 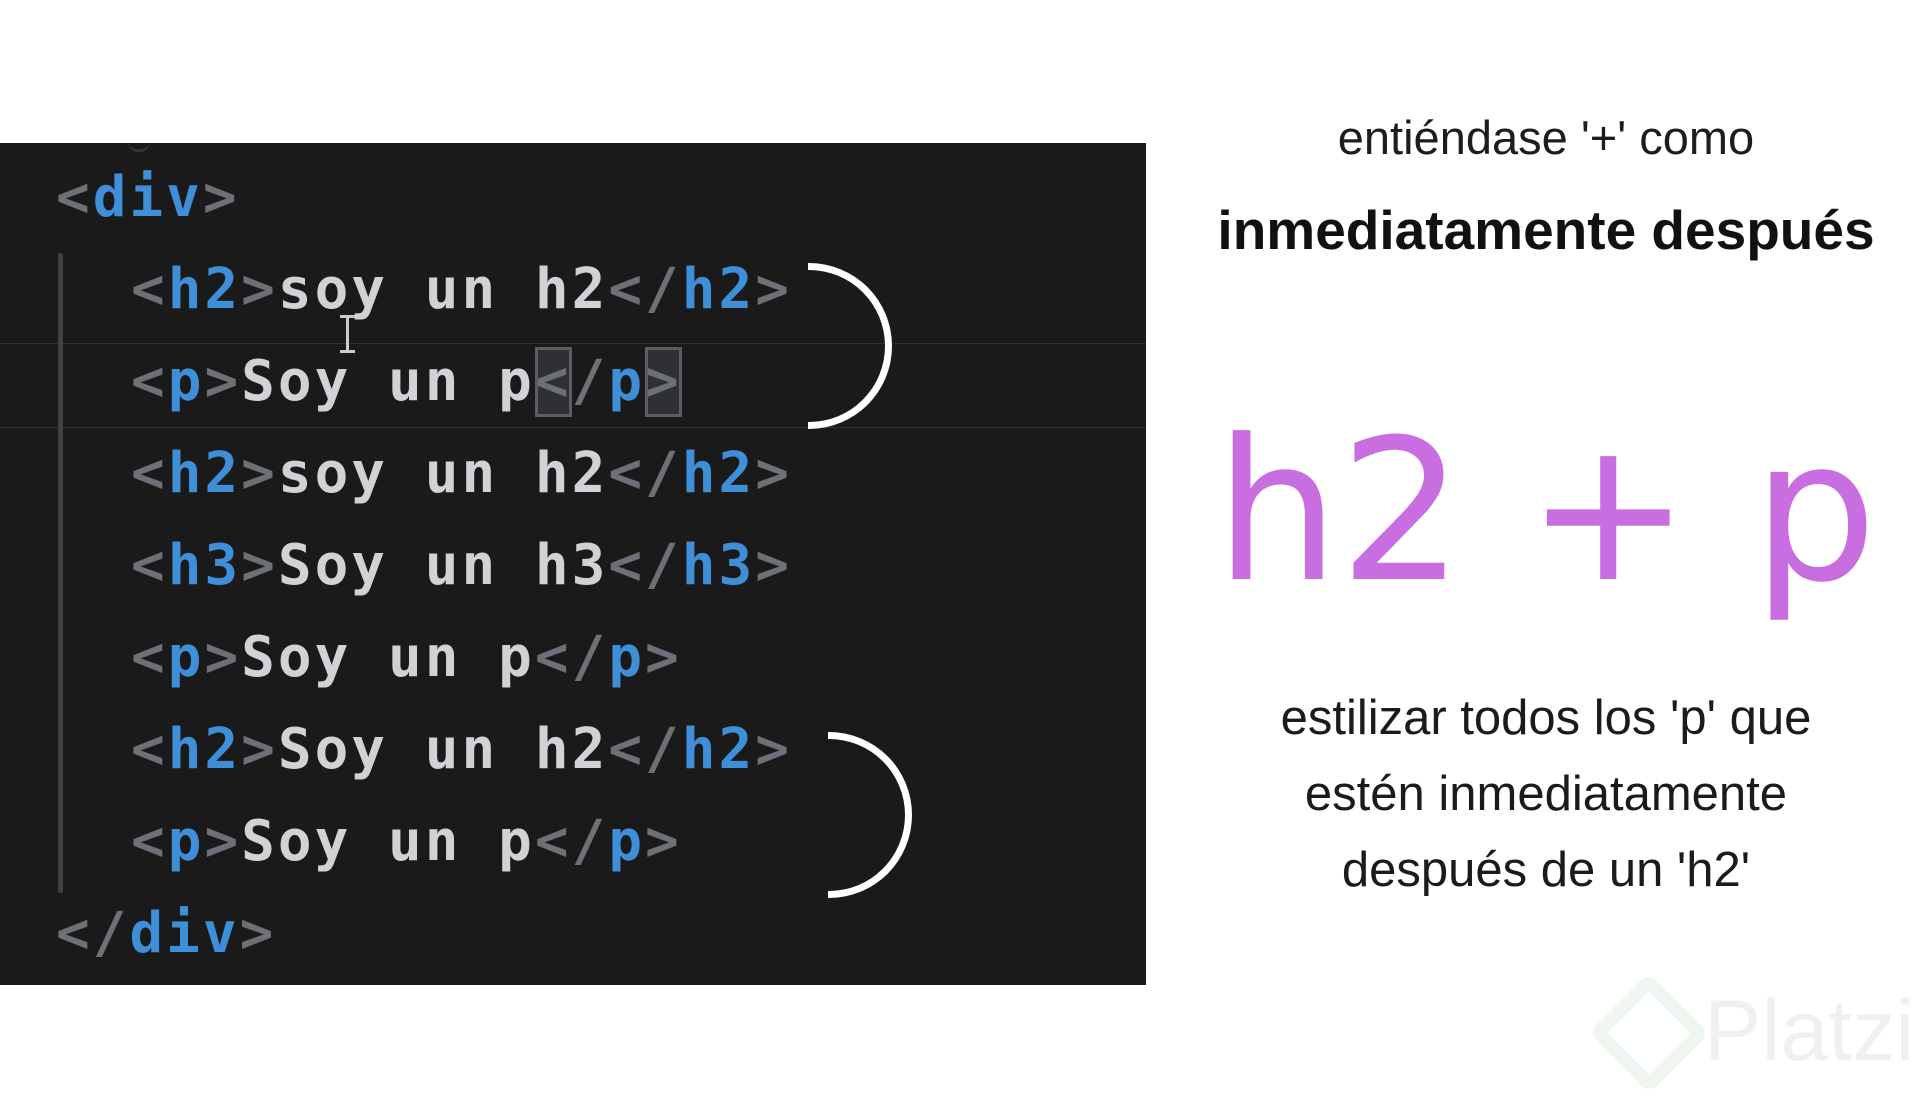 What do you see at coordinates (573, 427) in the screenshot?
I see `current-line-highlight-bottom` at bounding box center [573, 427].